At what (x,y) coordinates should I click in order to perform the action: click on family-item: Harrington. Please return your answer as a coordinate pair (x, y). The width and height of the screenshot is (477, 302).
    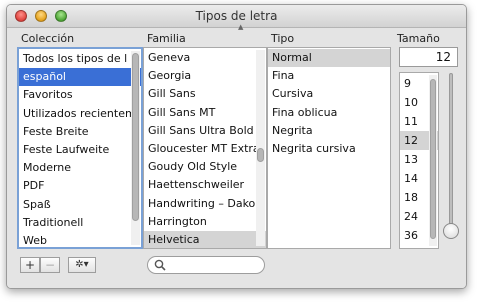
    Looking at the image, I should click on (205, 222).